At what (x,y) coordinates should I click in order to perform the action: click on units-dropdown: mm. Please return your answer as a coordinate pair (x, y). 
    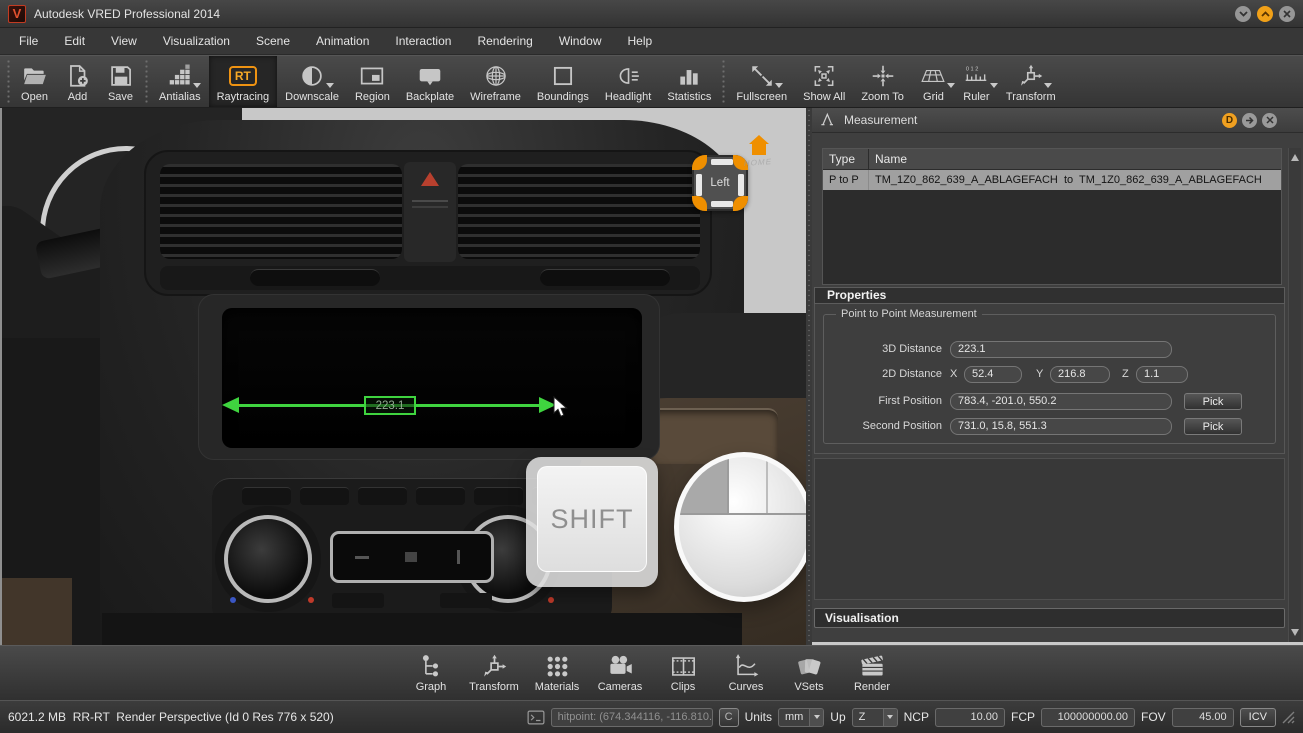
    Looking at the image, I should click on (801, 717).